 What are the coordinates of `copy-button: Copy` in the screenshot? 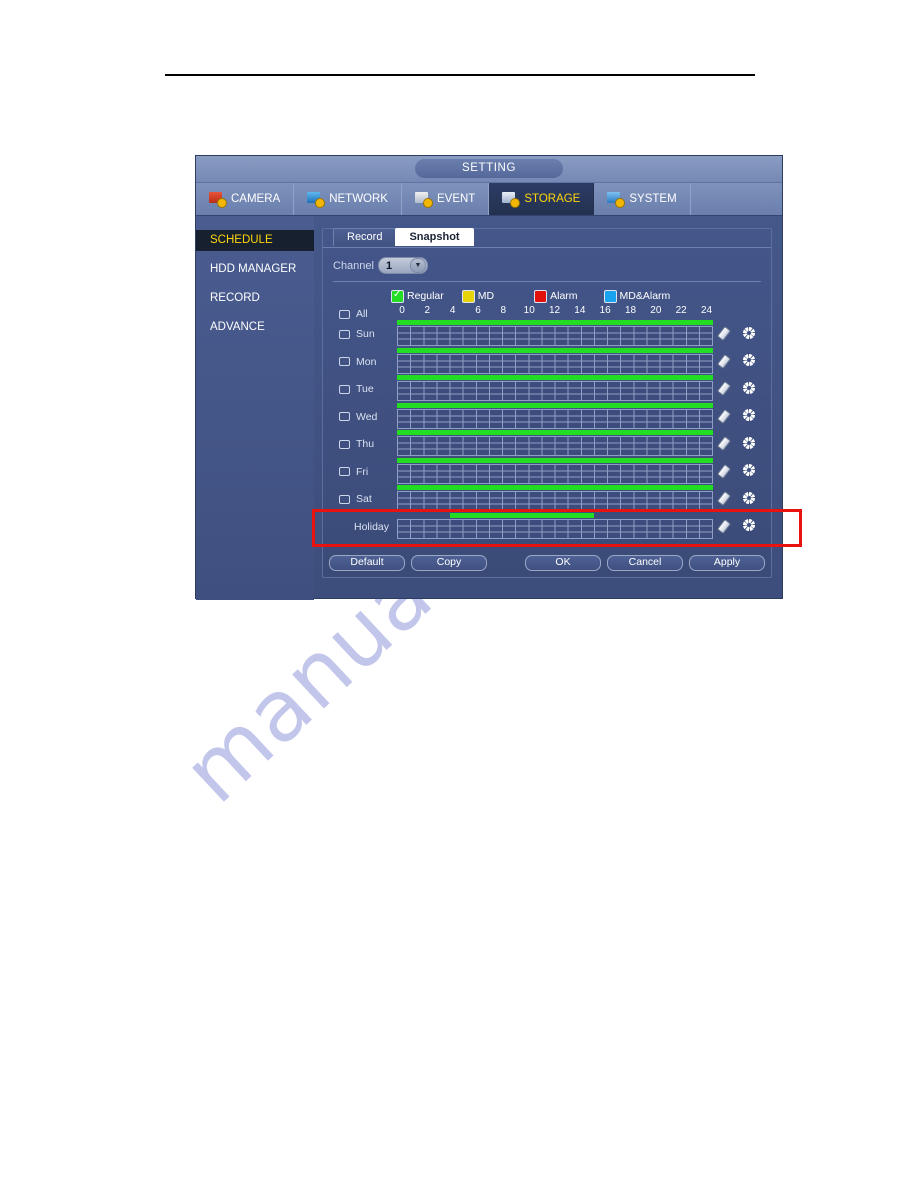 It's located at (449, 563).